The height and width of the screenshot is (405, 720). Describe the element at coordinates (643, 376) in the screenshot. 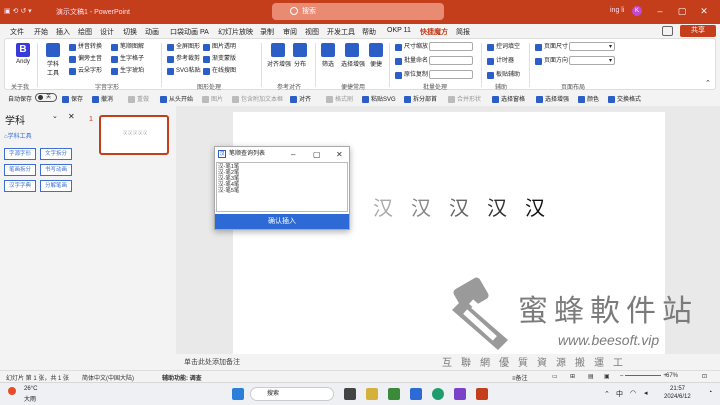

I see `zoom-slider: – +` at that location.